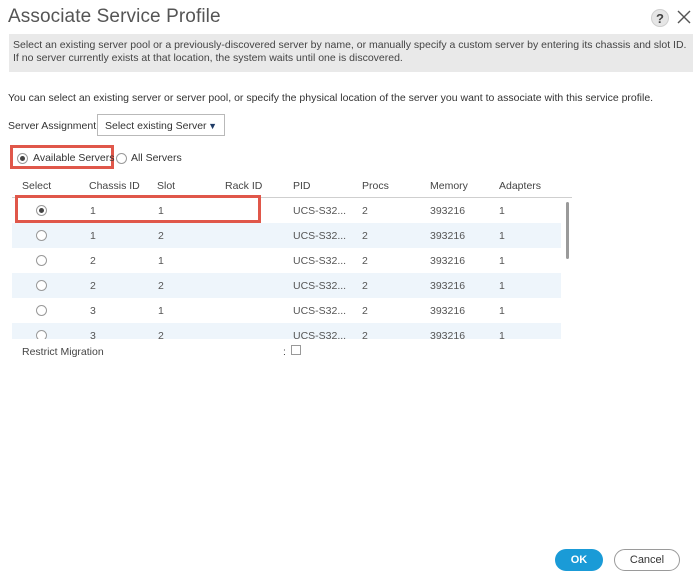 The image size is (700, 588). I want to click on column-header-select: Select, so click(36, 186).